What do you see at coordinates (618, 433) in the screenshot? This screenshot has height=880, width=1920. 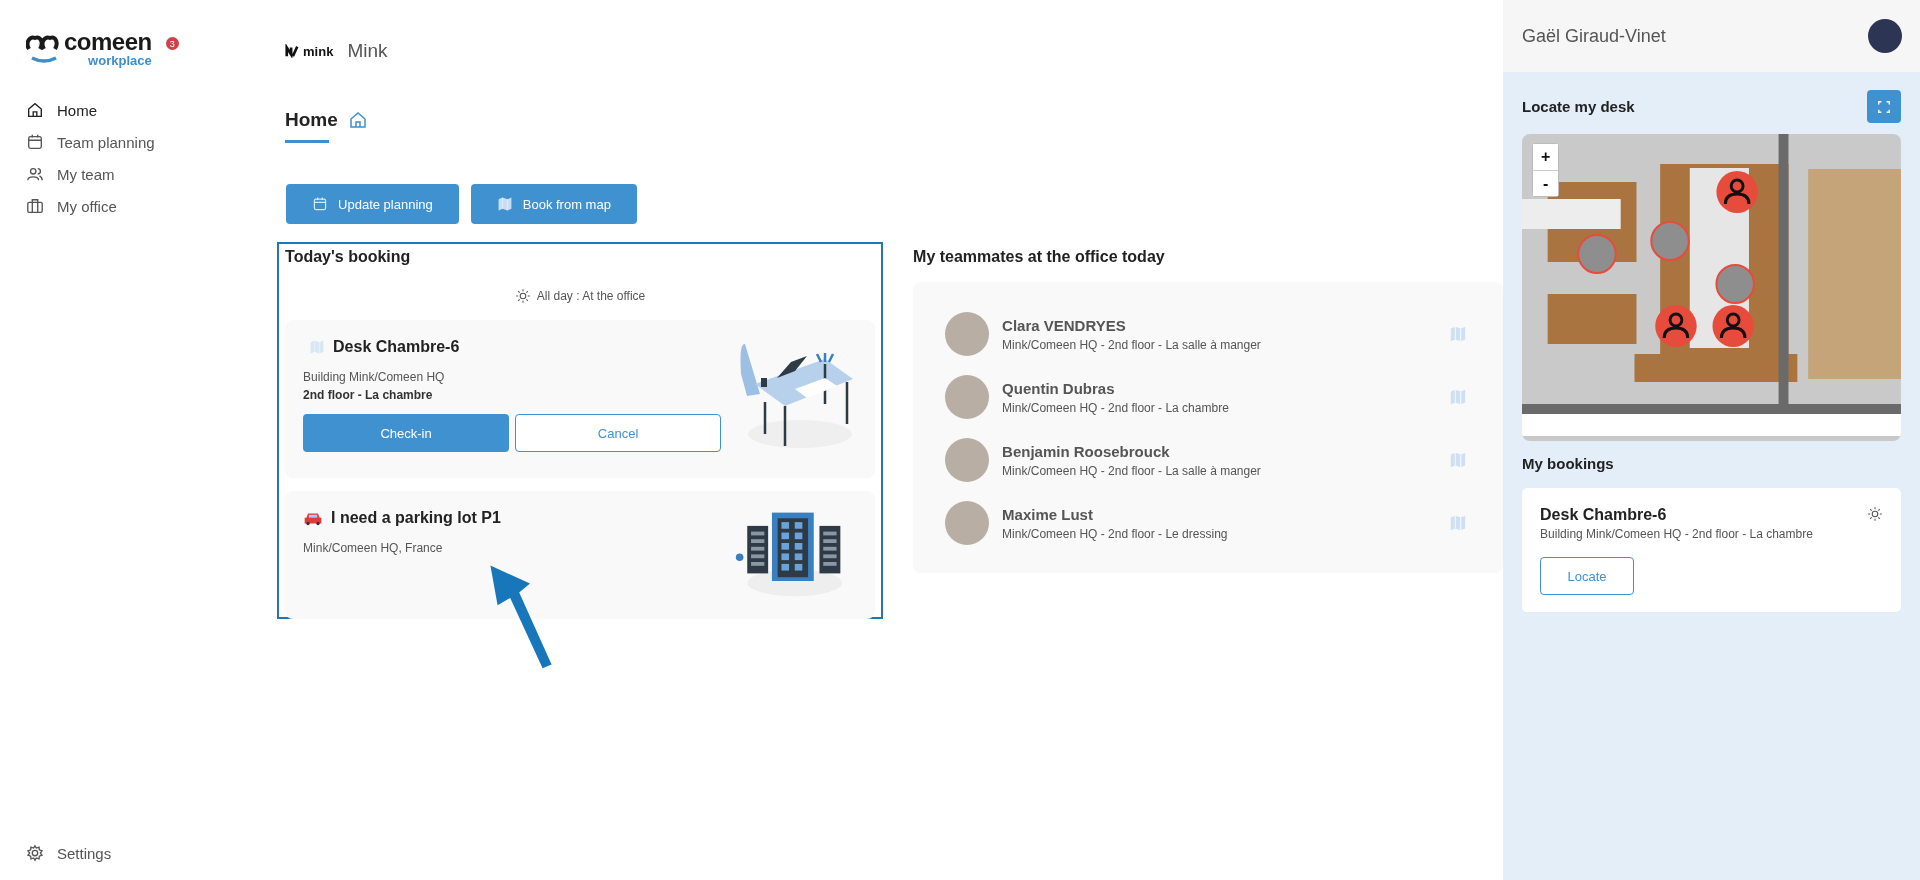 I see `cancel-button: Cancel` at bounding box center [618, 433].